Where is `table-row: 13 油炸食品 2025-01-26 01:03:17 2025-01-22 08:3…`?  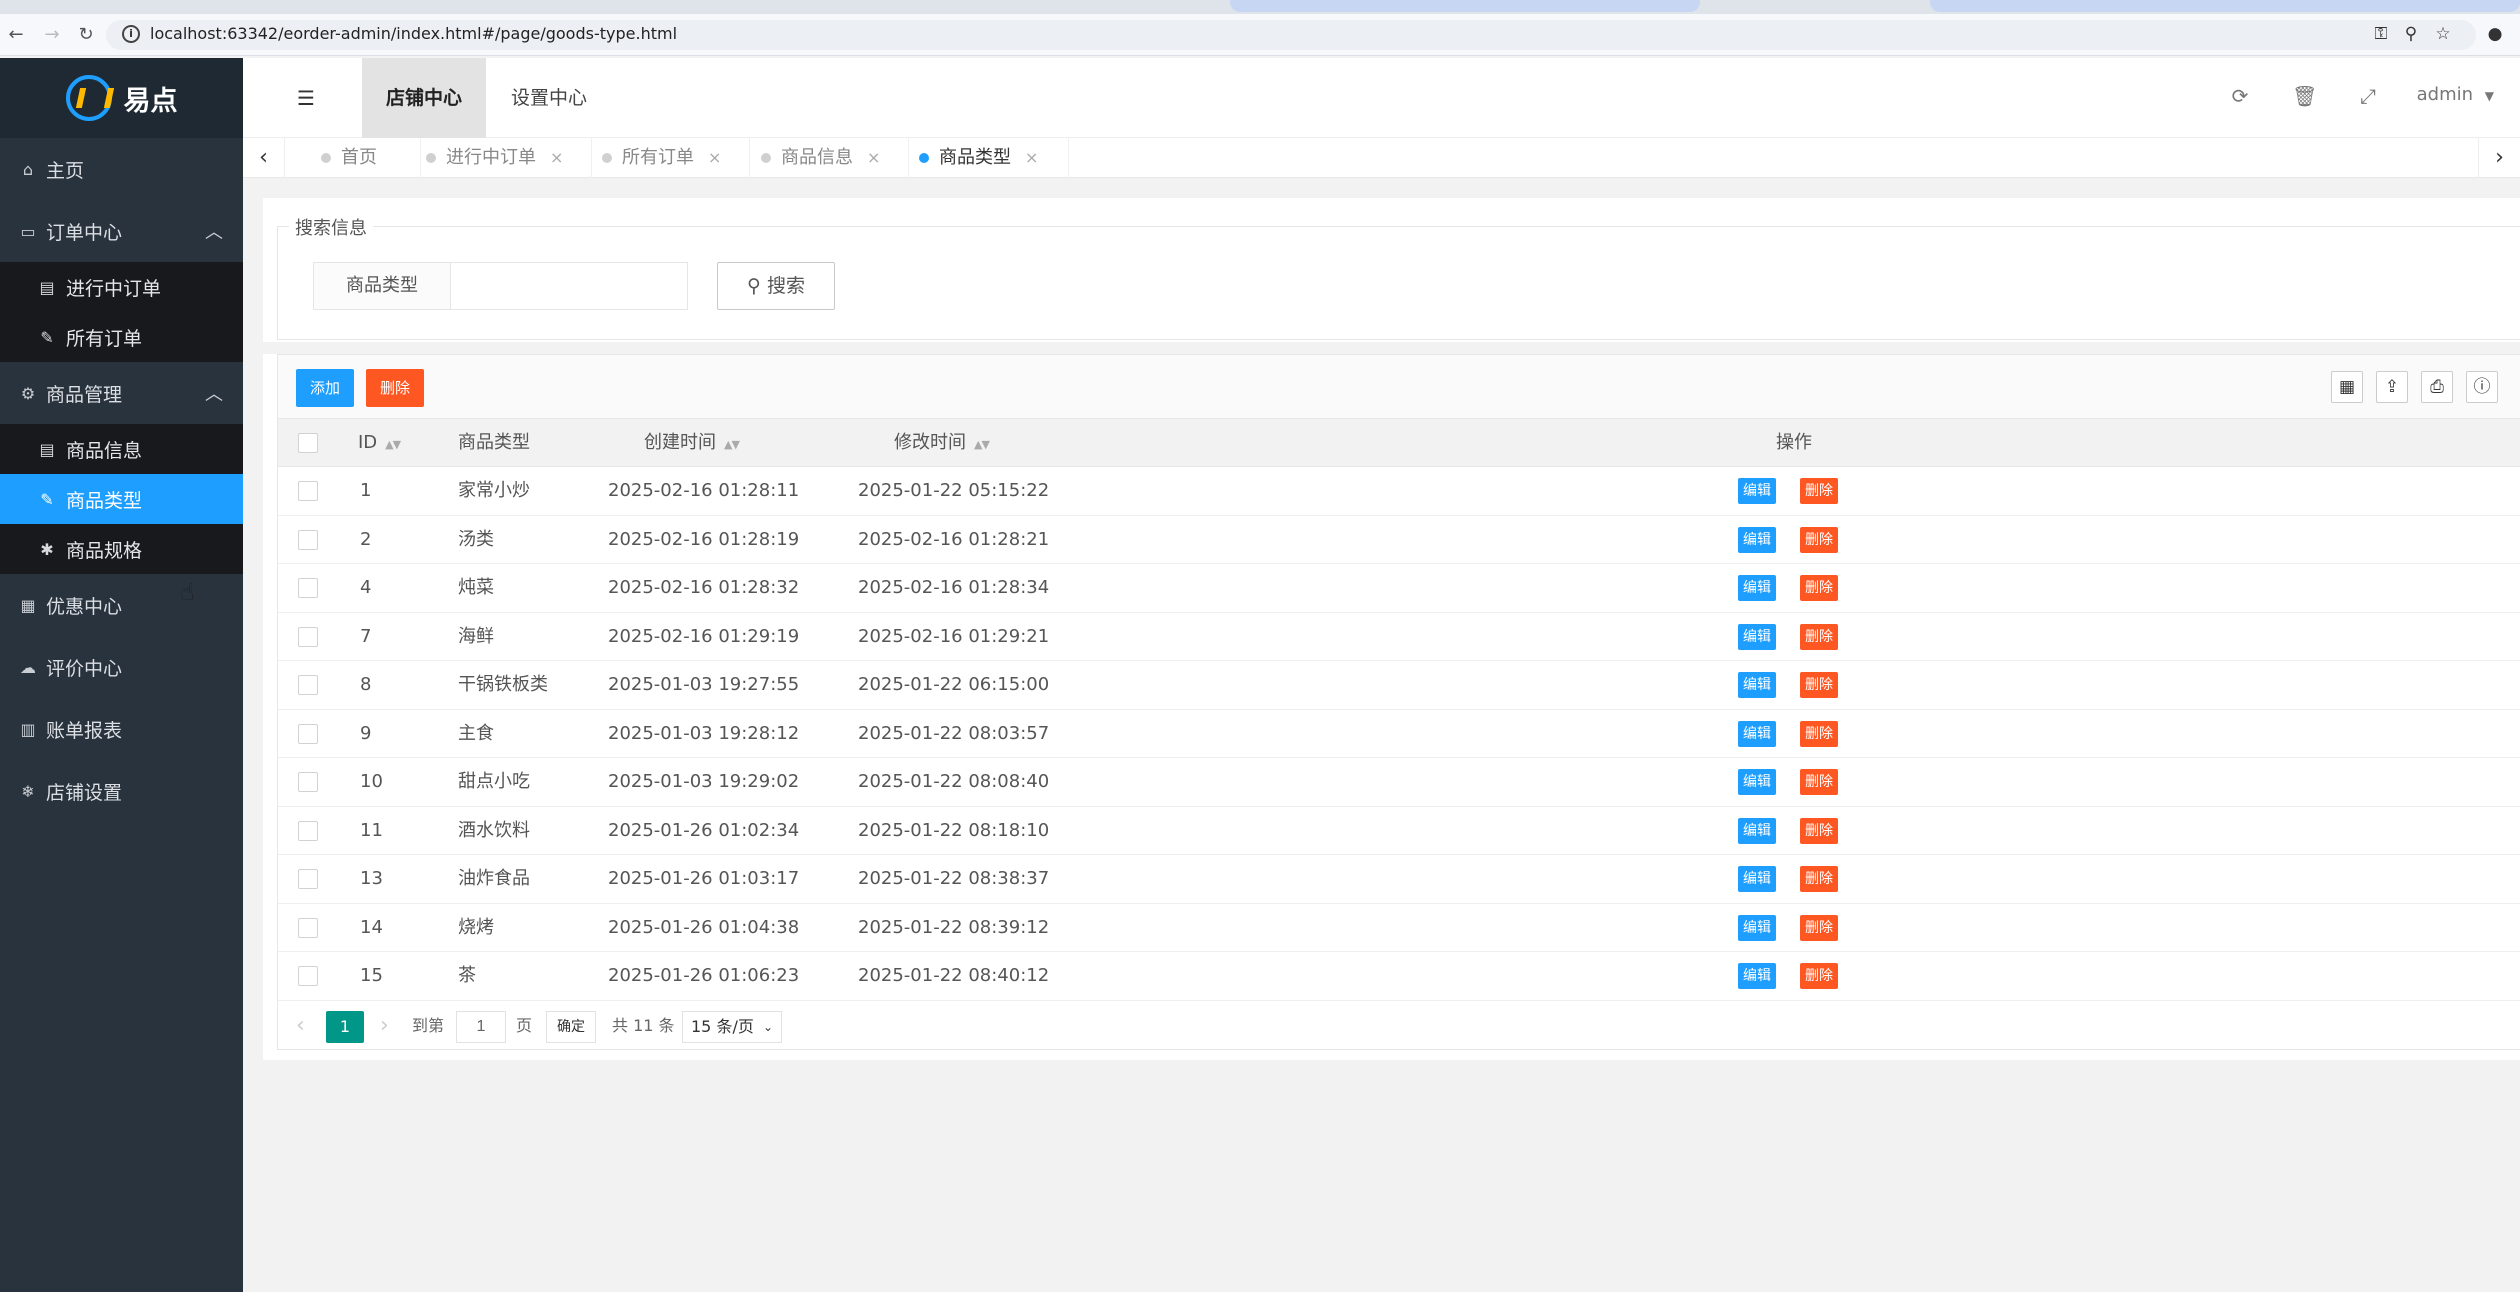
table-row: 13 油炸食品 2025-01-26 01:03:17 2025-01-22 08:3… is located at coordinates (1399, 879).